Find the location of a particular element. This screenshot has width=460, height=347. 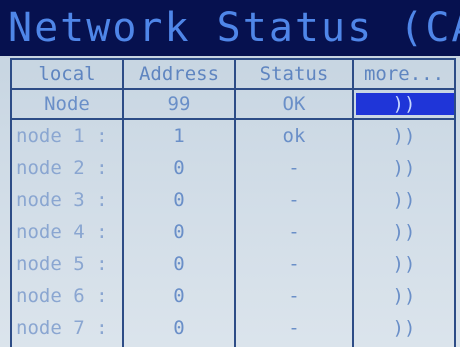

local-node-address: 99 is located at coordinates (179, 104).